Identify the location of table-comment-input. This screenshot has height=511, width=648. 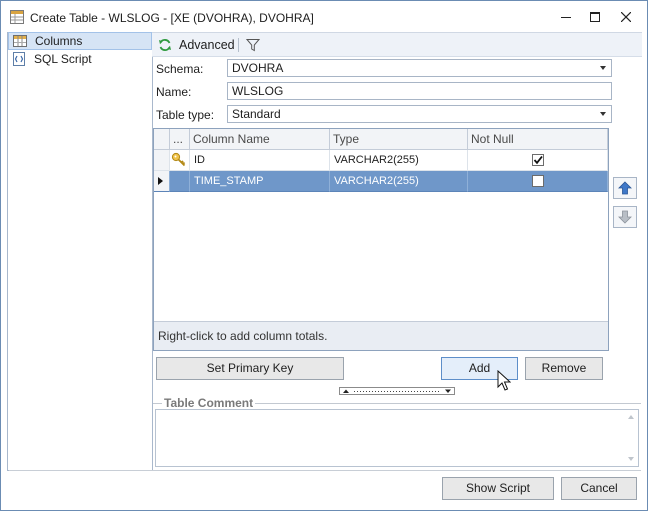
(397, 438).